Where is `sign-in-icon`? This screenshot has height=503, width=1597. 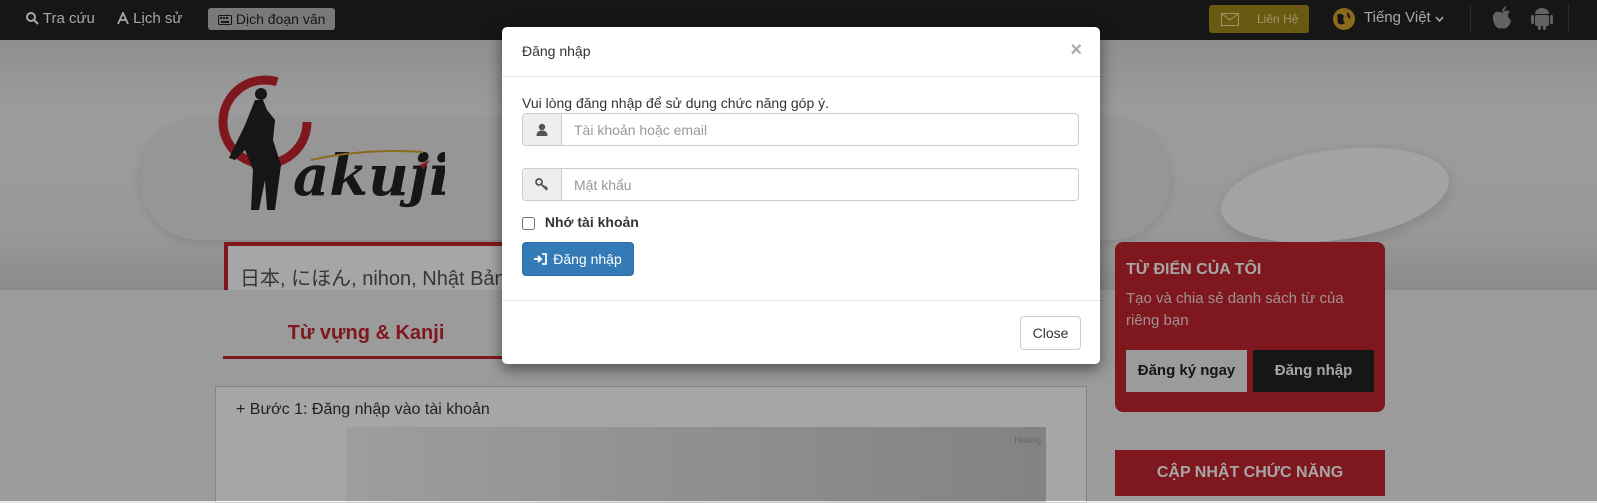
sign-in-icon is located at coordinates (541, 259).